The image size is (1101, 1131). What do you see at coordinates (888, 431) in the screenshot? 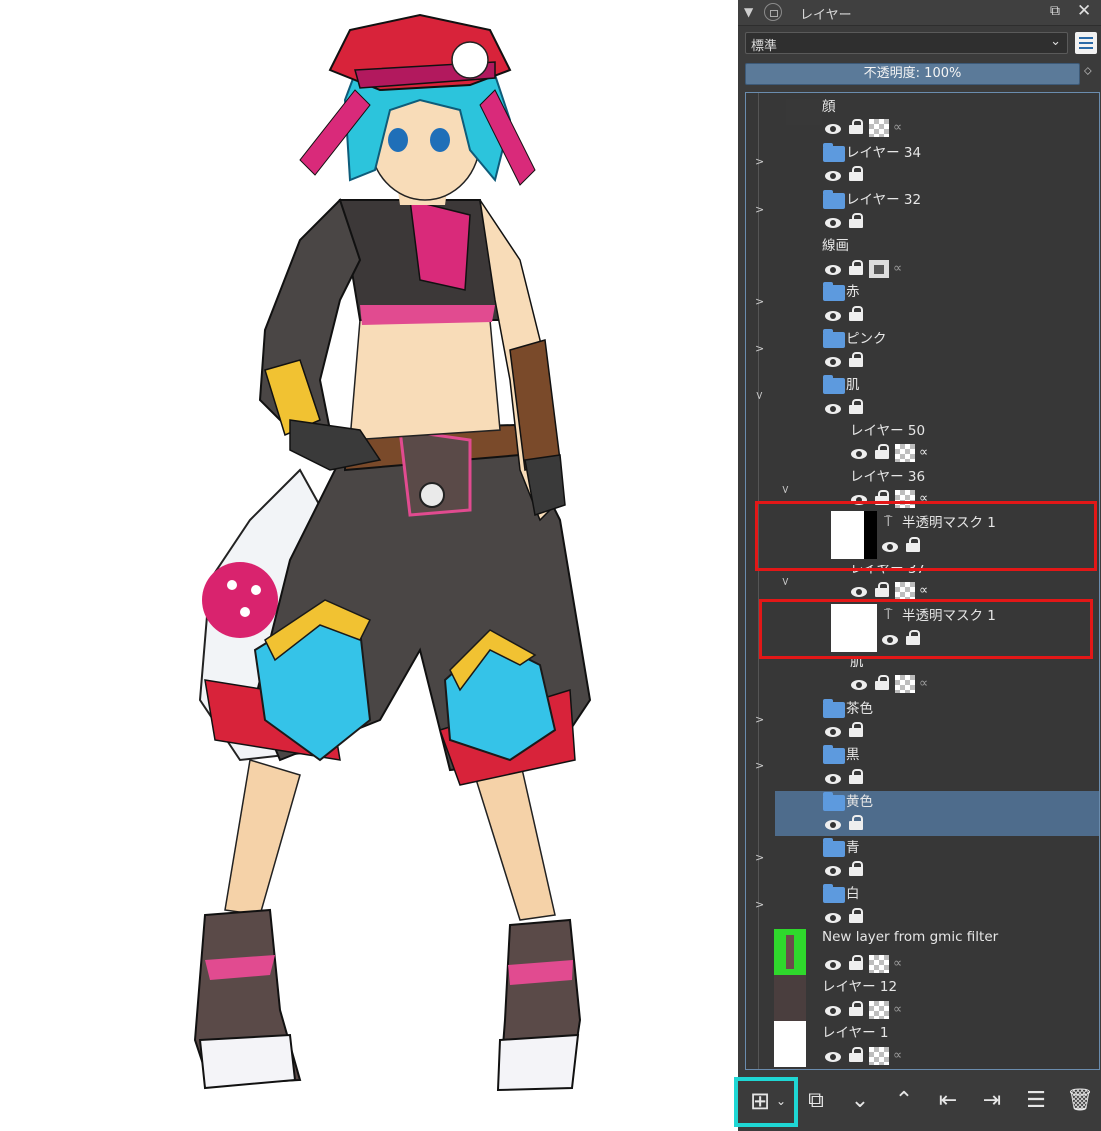
I see `layer-name: レイヤー 50` at bounding box center [888, 431].